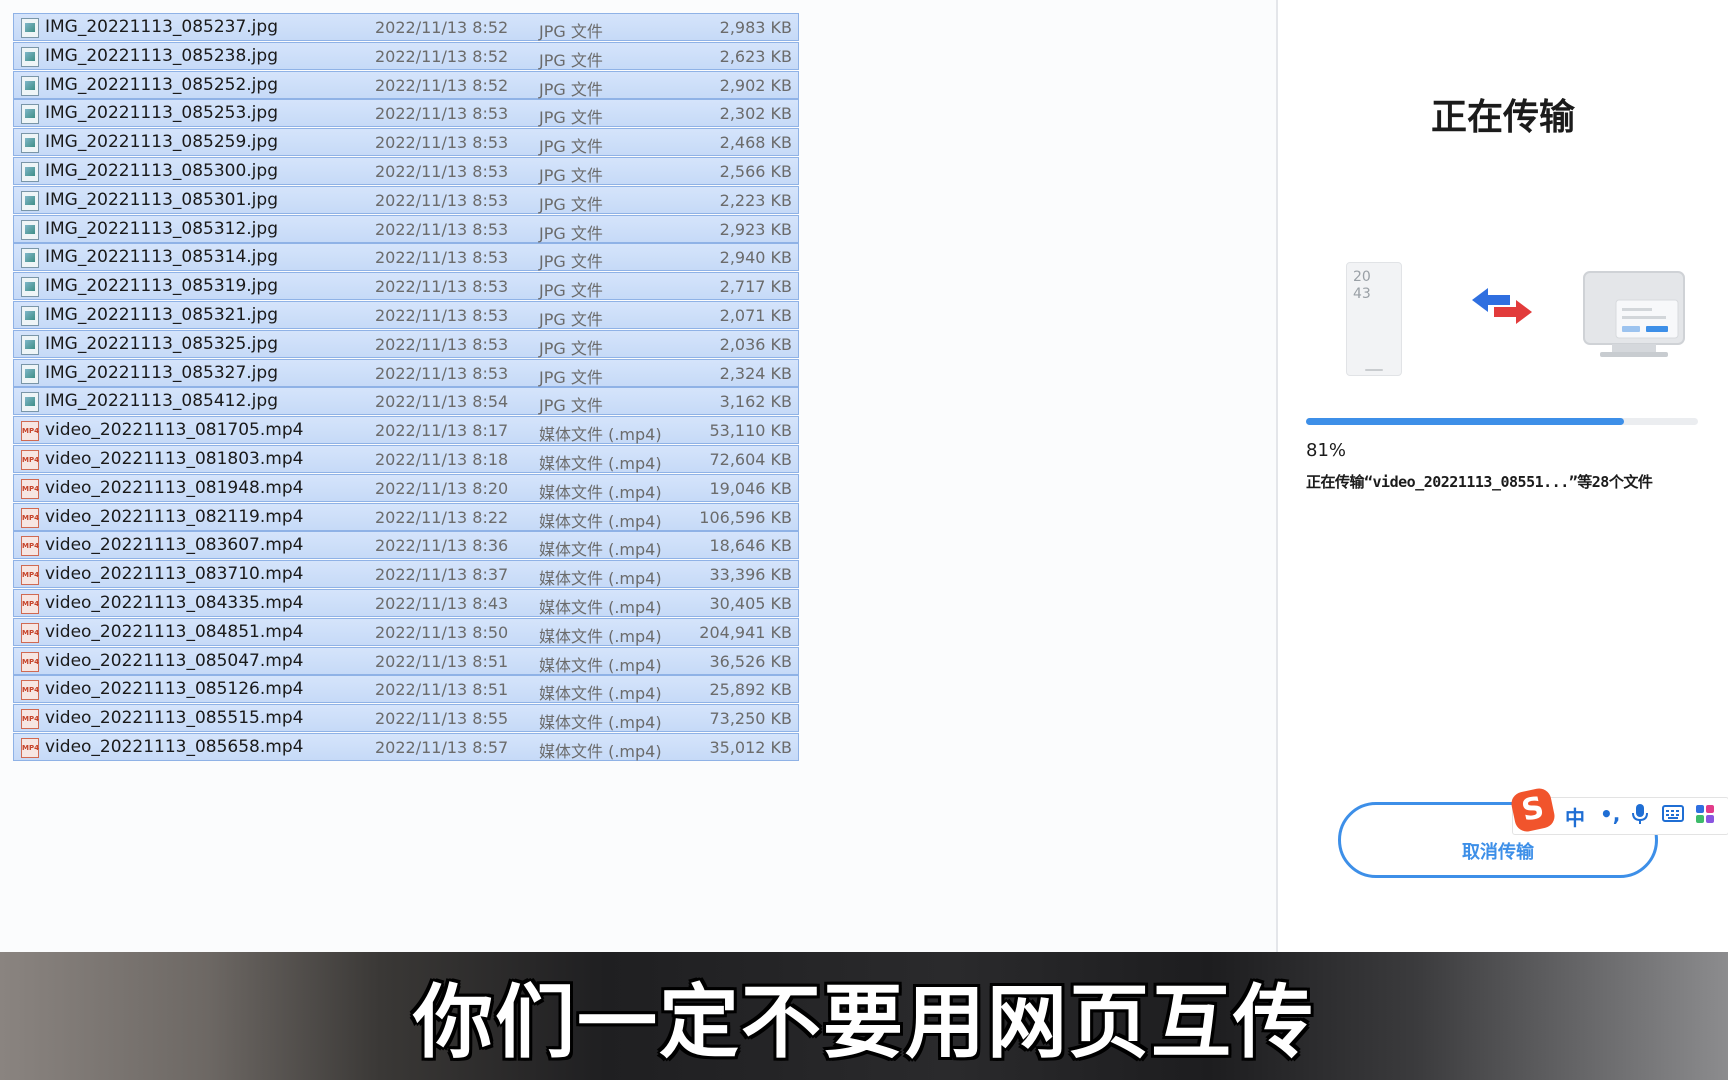 The width and height of the screenshot is (1728, 1080). I want to click on progress-percent: 81%, so click(1326, 450).